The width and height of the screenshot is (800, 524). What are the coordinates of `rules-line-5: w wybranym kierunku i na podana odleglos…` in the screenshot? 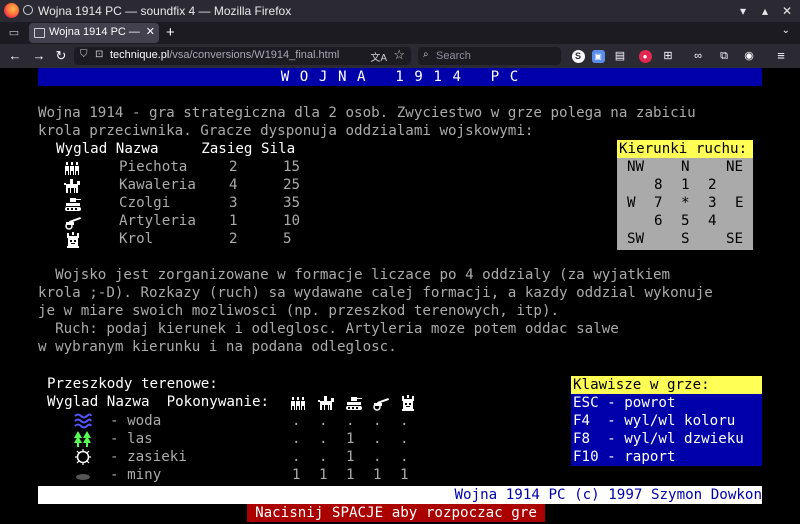 It's located at (217, 347).